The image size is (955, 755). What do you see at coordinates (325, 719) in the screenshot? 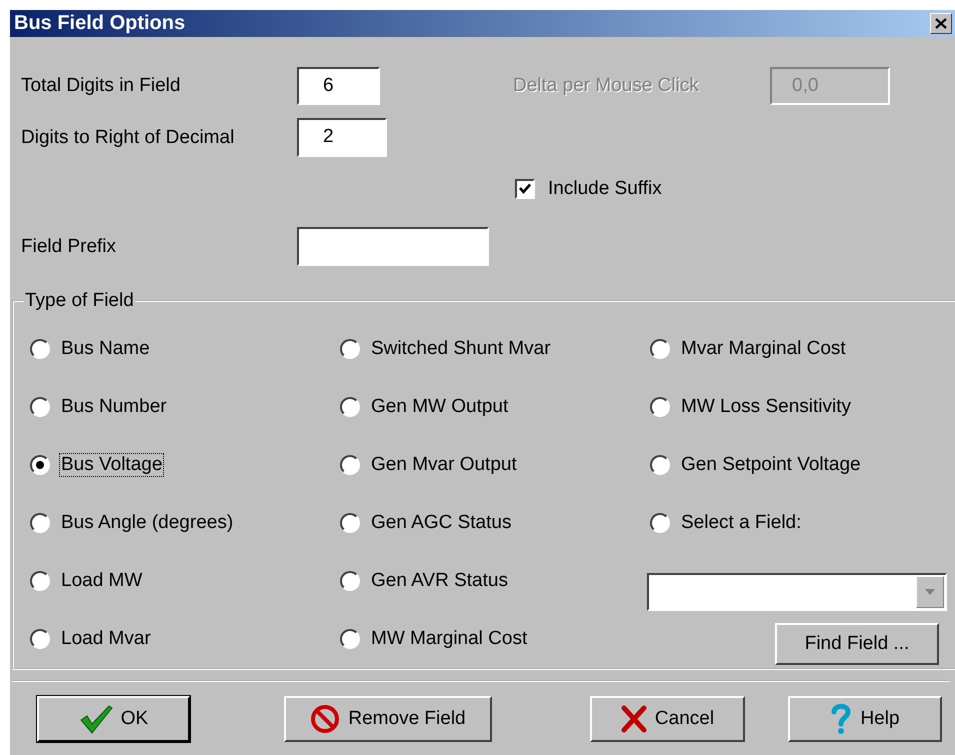
I see `prohibited-icon` at bounding box center [325, 719].